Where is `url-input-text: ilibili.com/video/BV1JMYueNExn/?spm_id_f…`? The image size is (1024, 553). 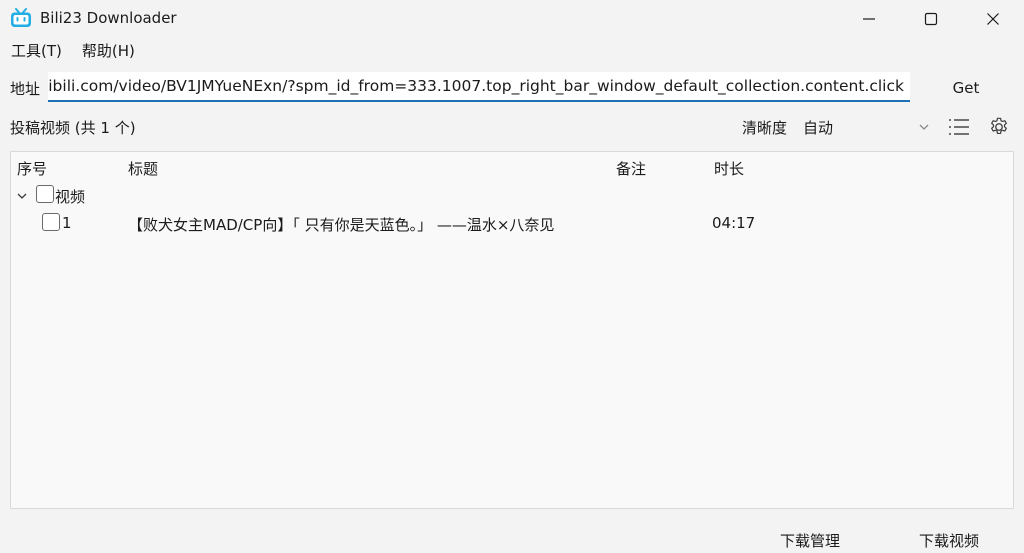
url-input-text: ilibili.com/video/BV1JMYueNExn/?spm_id_f… is located at coordinates (476, 86).